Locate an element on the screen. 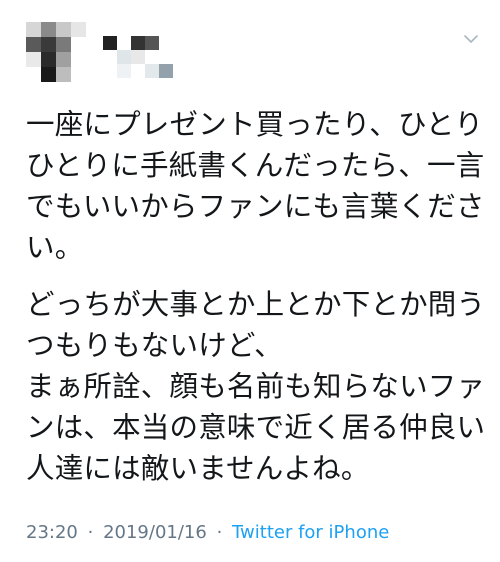  tweet-meta: 23:20 · 2019/01/16 · Twitter for iPhone is located at coordinates (207, 532).